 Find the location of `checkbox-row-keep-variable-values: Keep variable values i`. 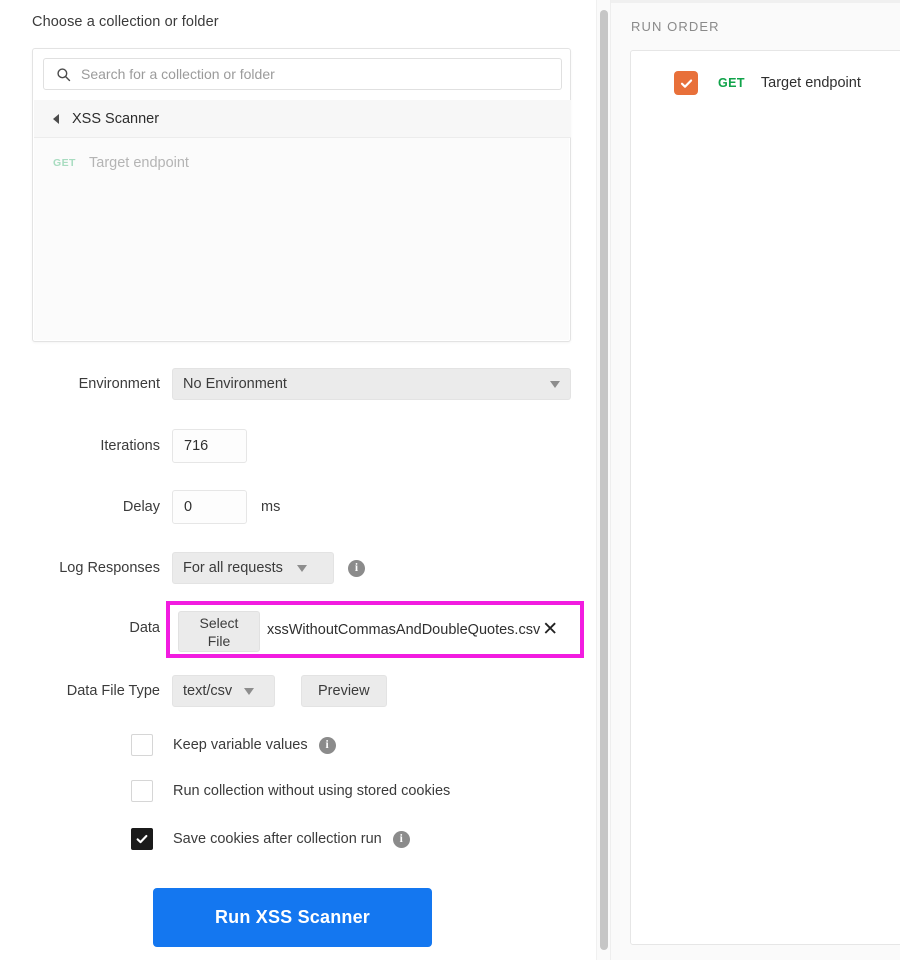

checkbox-row-keep-variable-values: Keep variable values i is located at coordinates (233, 745).